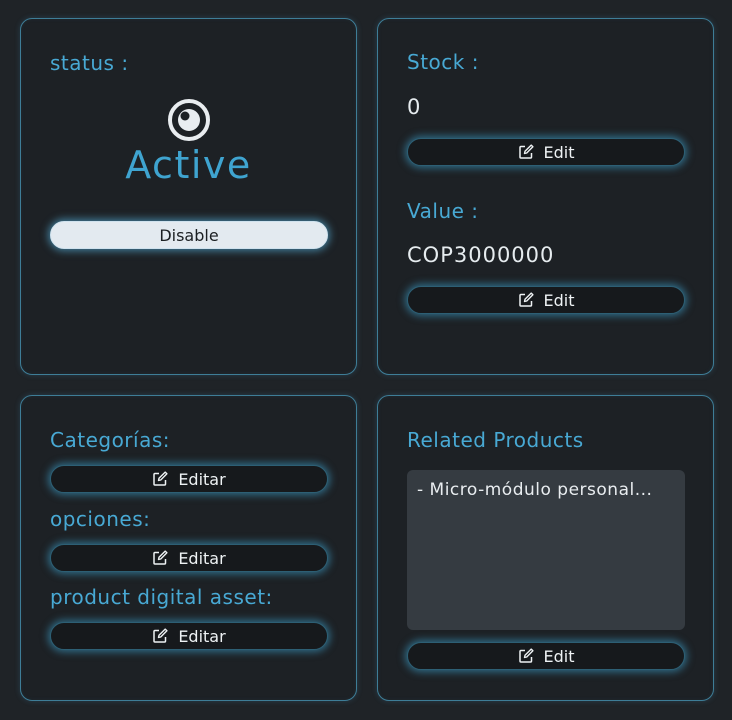 Image resolution: width=732 pixels, height=720 pixels. I want to click on stock-edit-label: Edit, so click(559, 152).